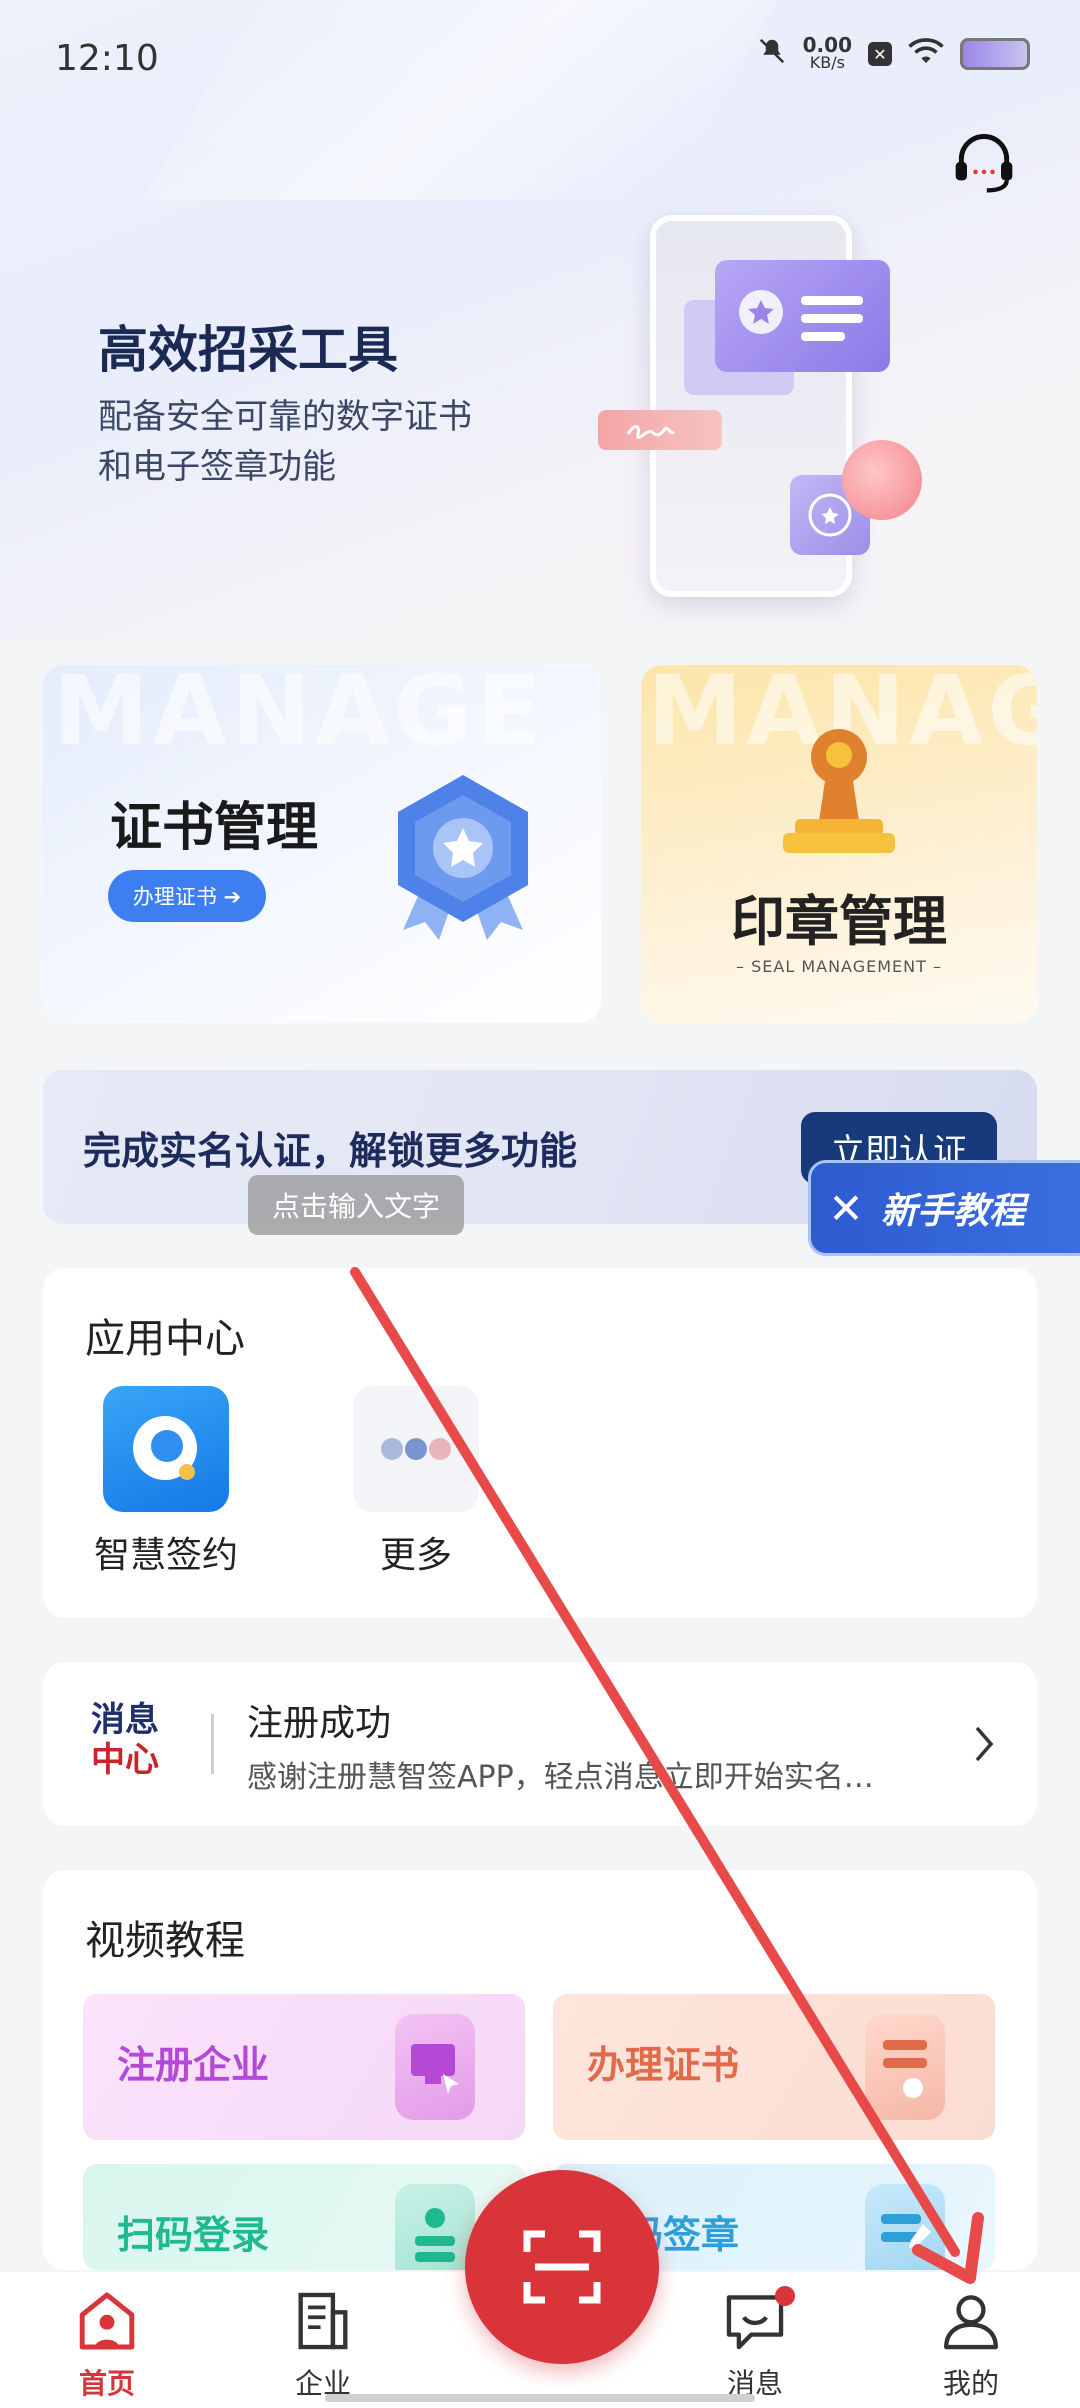  I want to click on nav-home: 首页, so click(107, 2346).